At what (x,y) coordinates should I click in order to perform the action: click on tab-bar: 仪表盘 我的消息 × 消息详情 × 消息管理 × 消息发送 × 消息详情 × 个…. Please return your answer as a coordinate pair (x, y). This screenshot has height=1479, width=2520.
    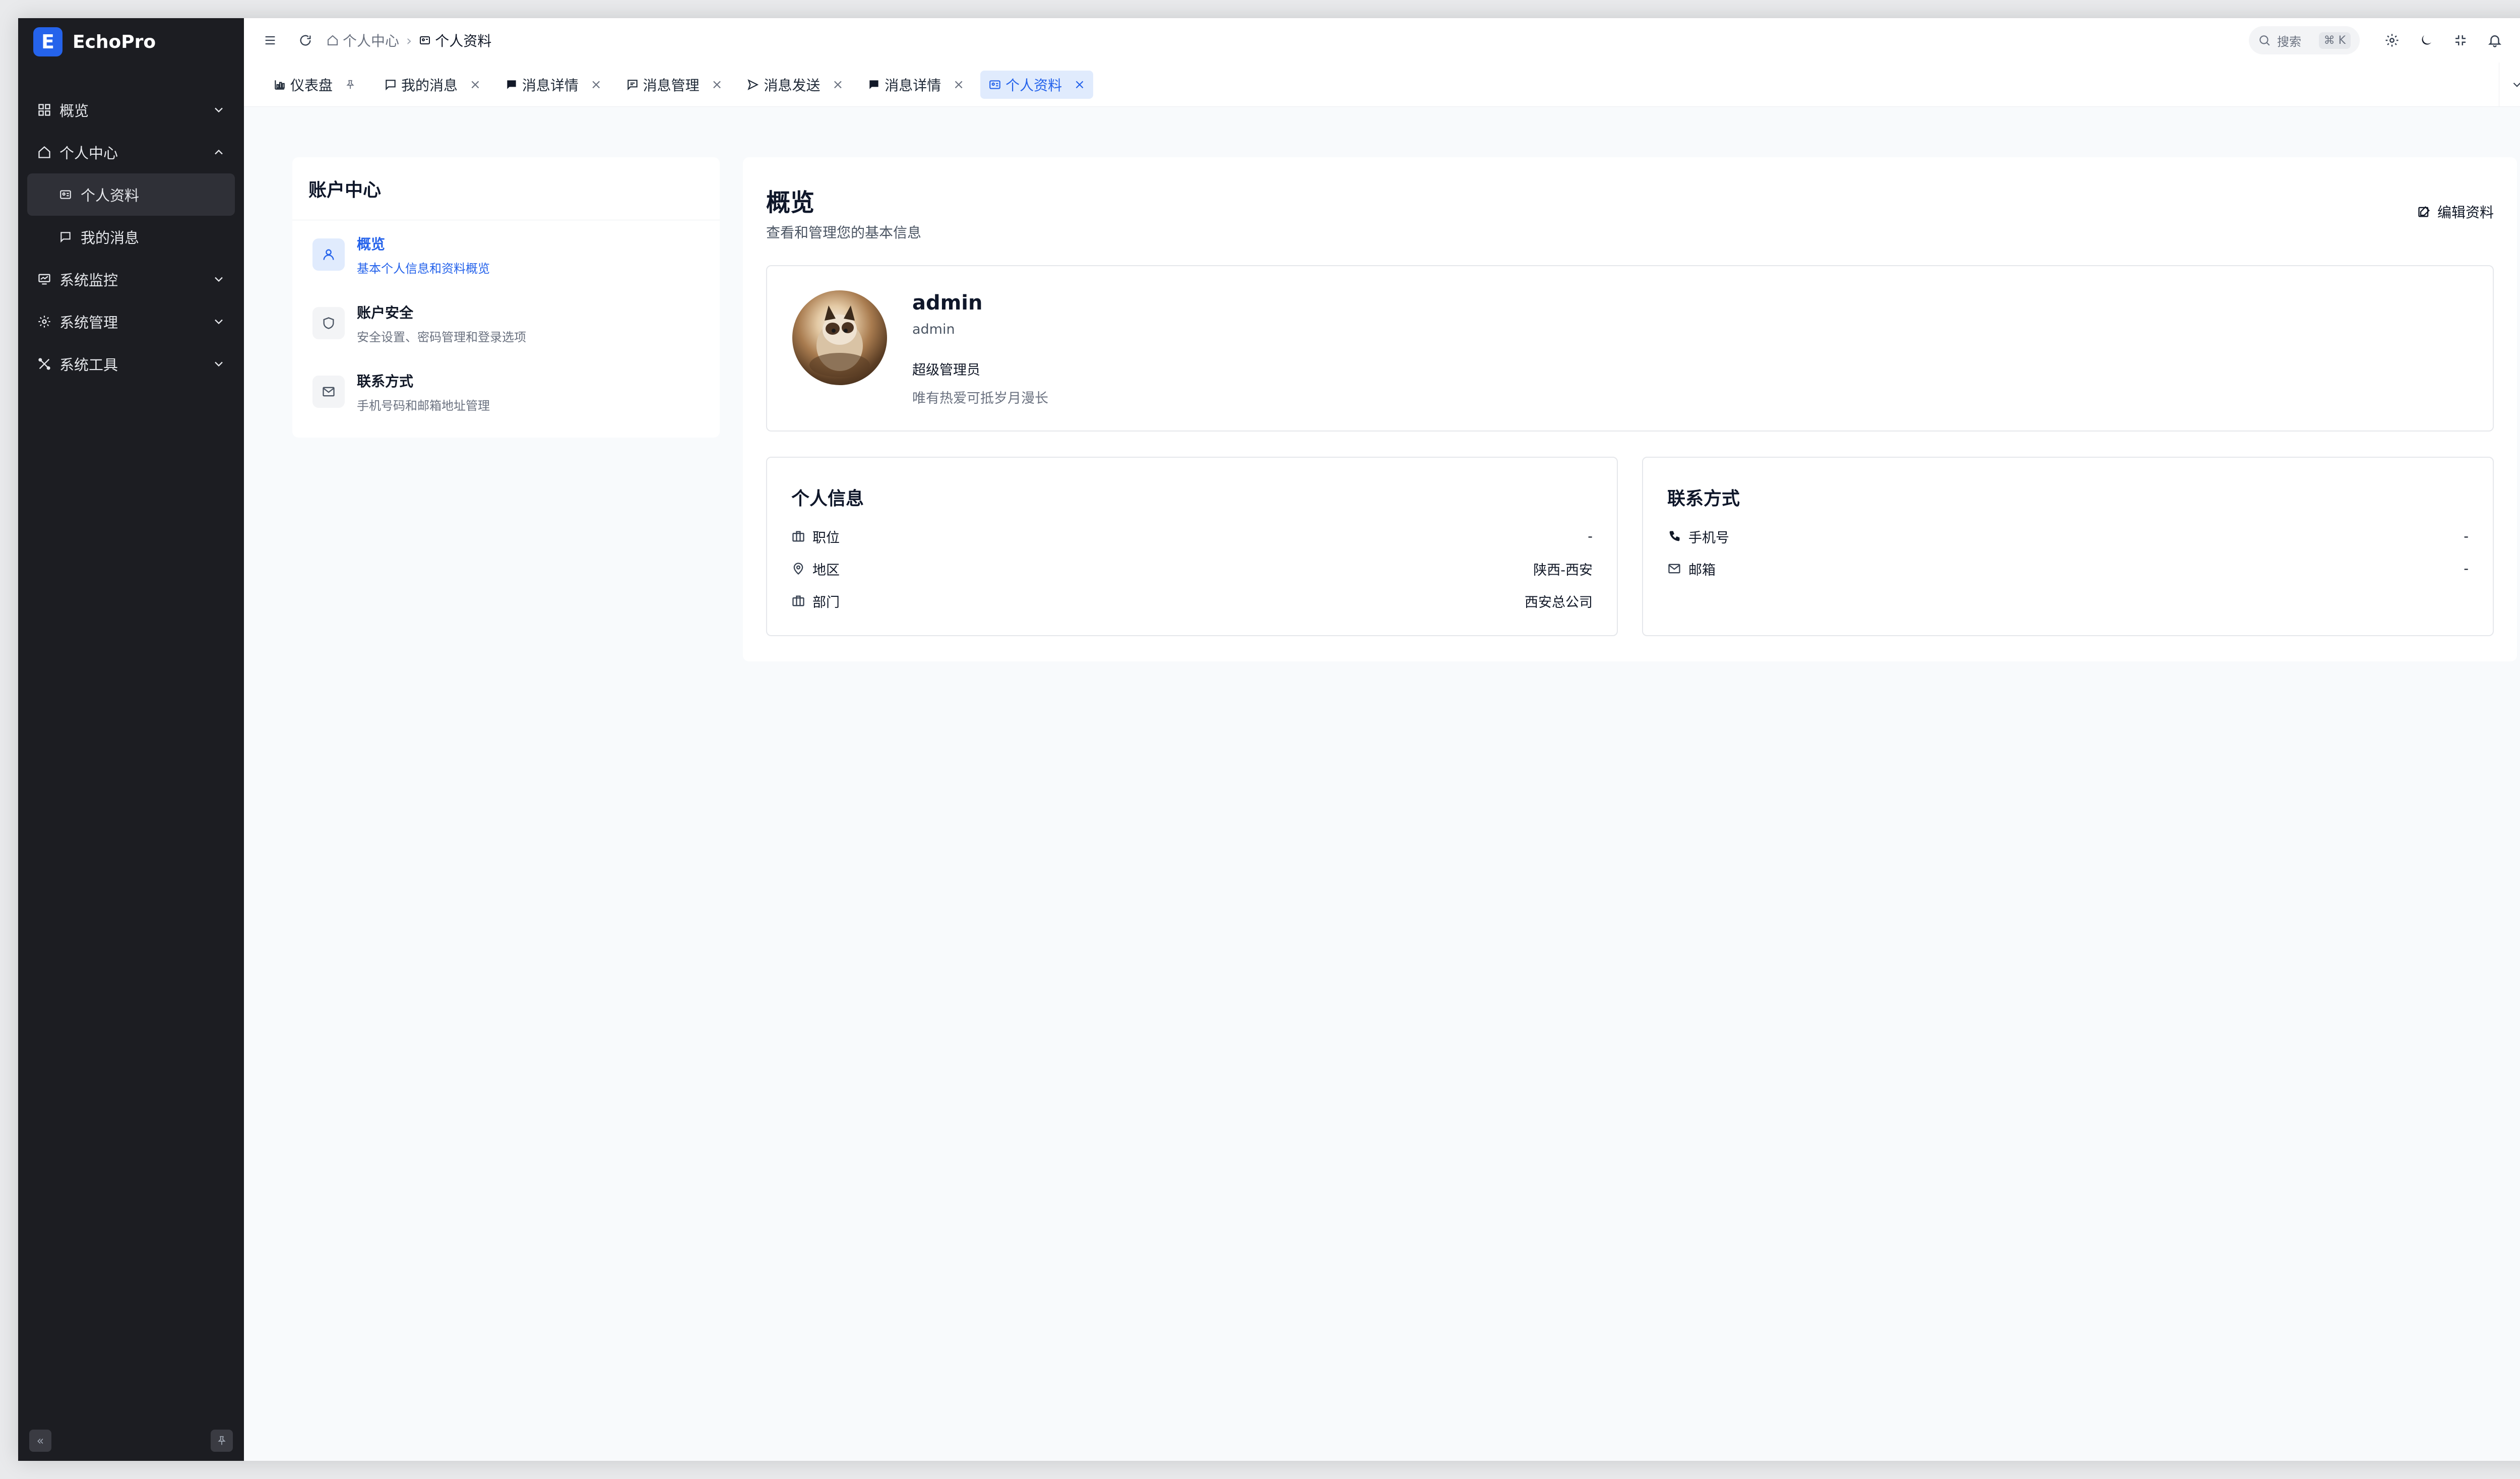
    Looking at the image, I should click on (1382, 85).